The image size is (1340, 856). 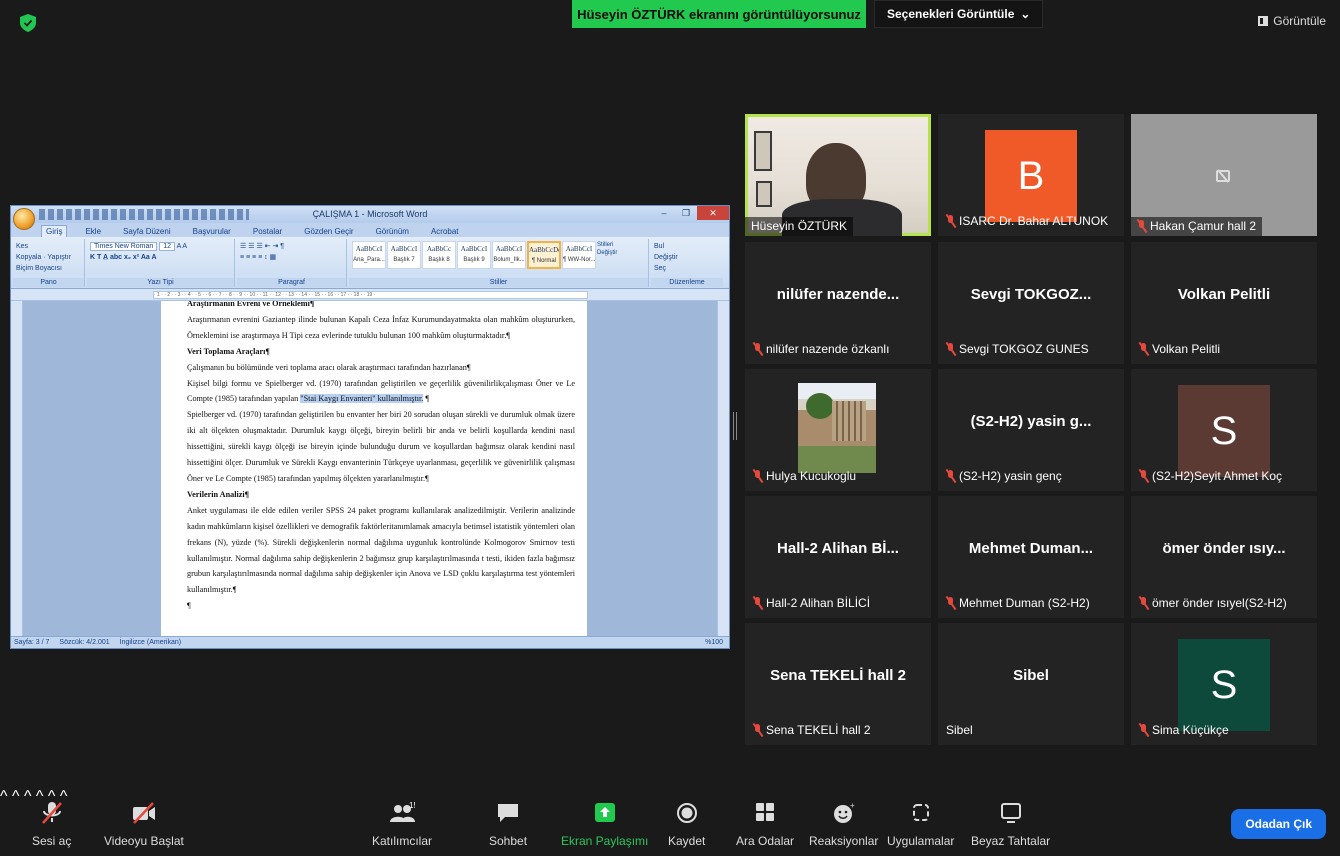 I want to click on office-button, so click(x=24, y=219).